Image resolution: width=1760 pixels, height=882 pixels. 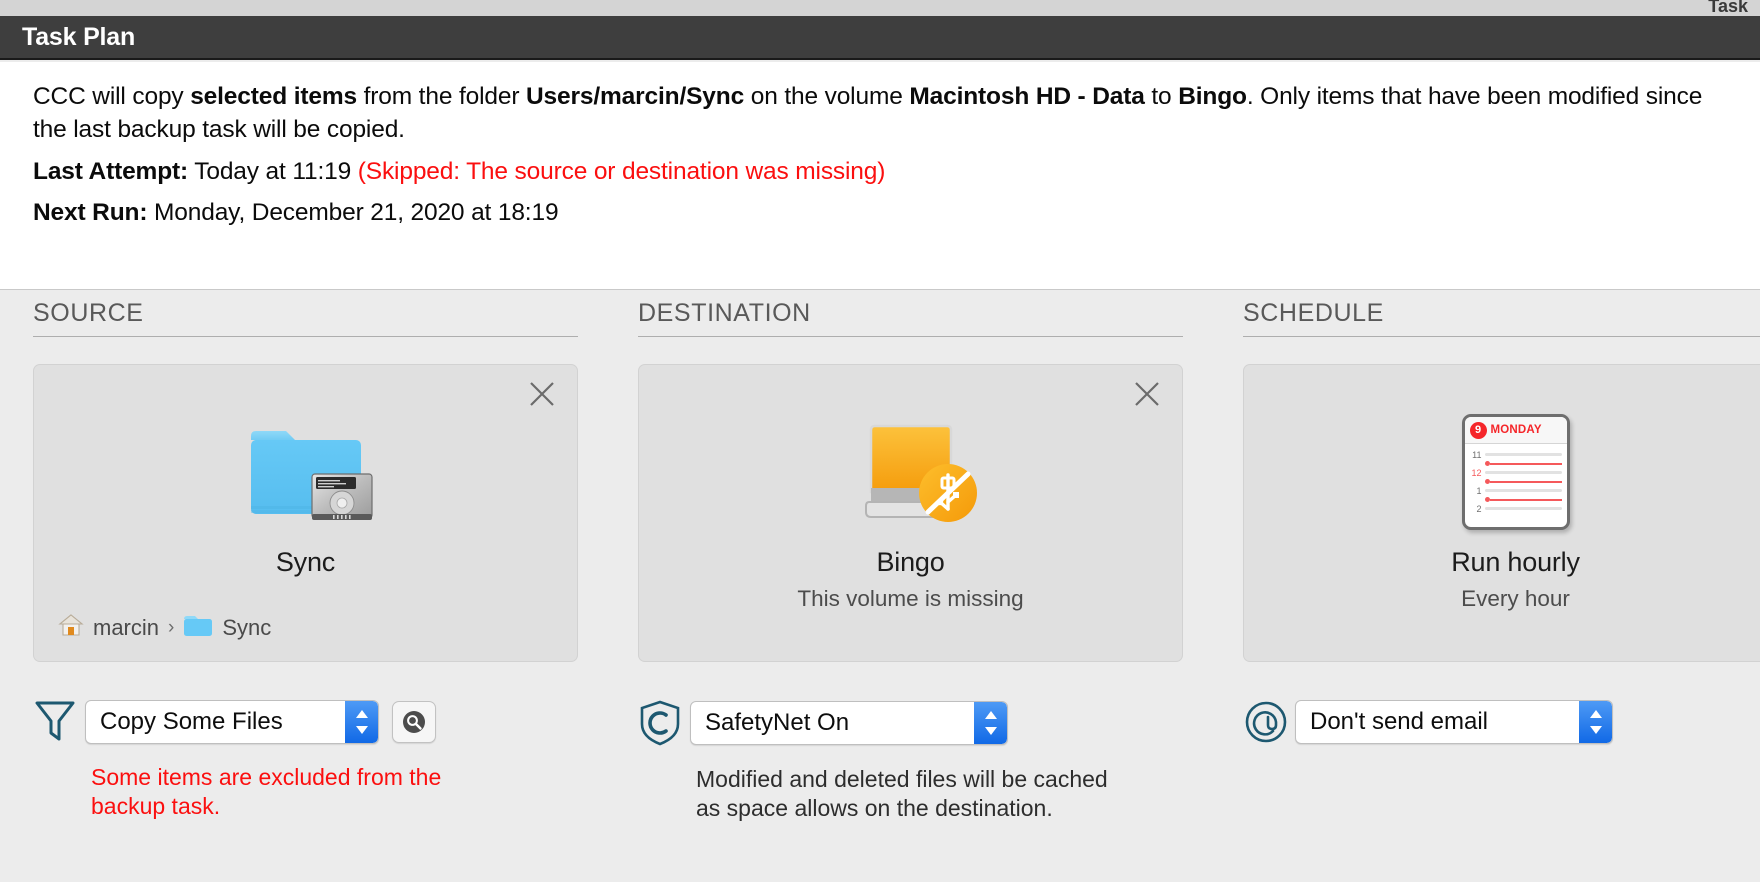 I want to click on destination-card: Bingo This volume is missing, so click(x=910, y=513).